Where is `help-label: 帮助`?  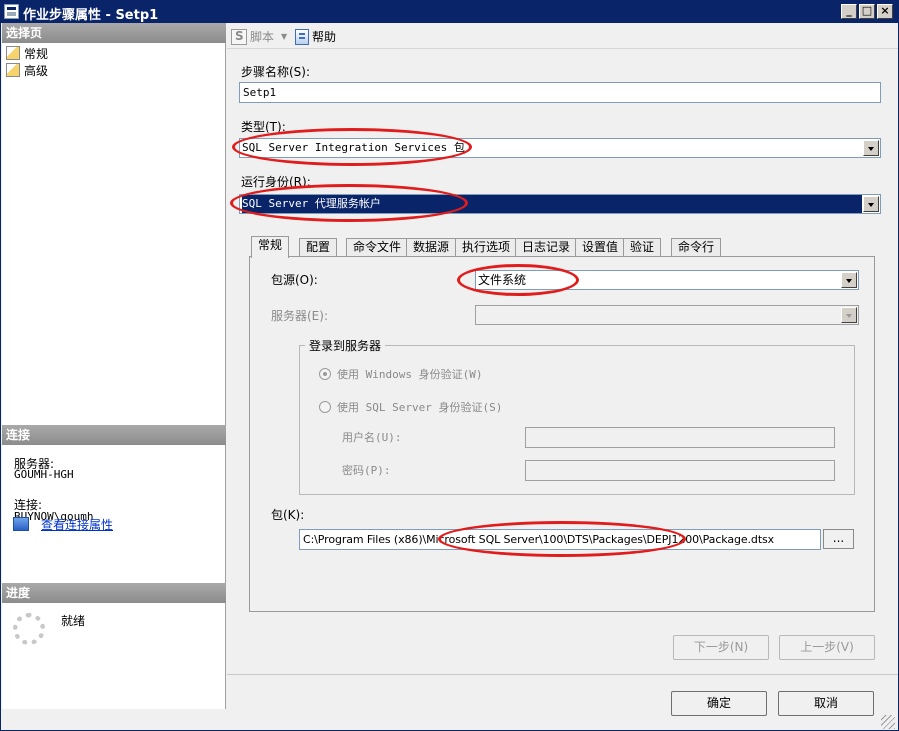 help-label: 帮助 is located at coordinates (324, 37).